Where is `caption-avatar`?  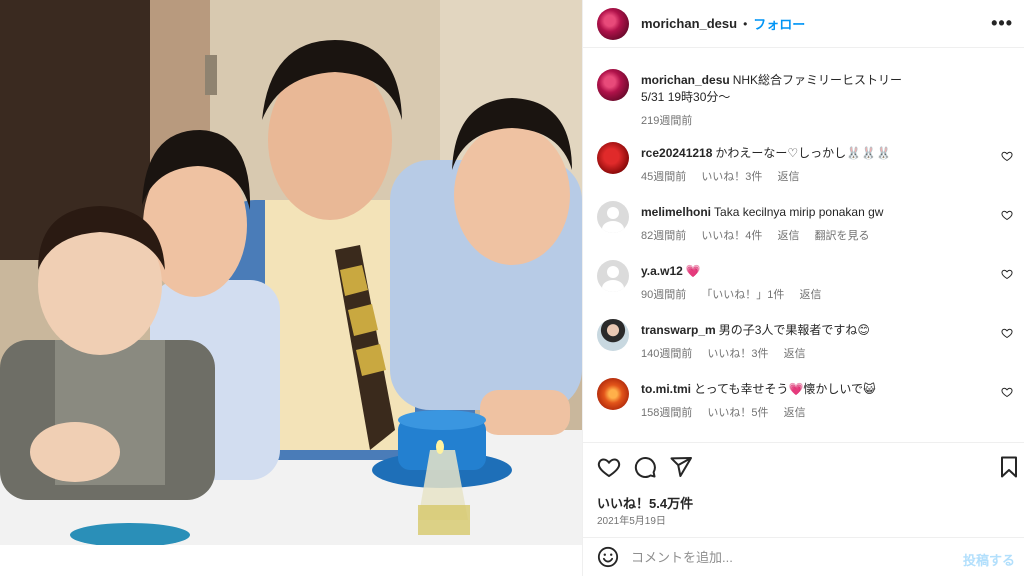
caption-avatar is located at coordinates (613, 85).